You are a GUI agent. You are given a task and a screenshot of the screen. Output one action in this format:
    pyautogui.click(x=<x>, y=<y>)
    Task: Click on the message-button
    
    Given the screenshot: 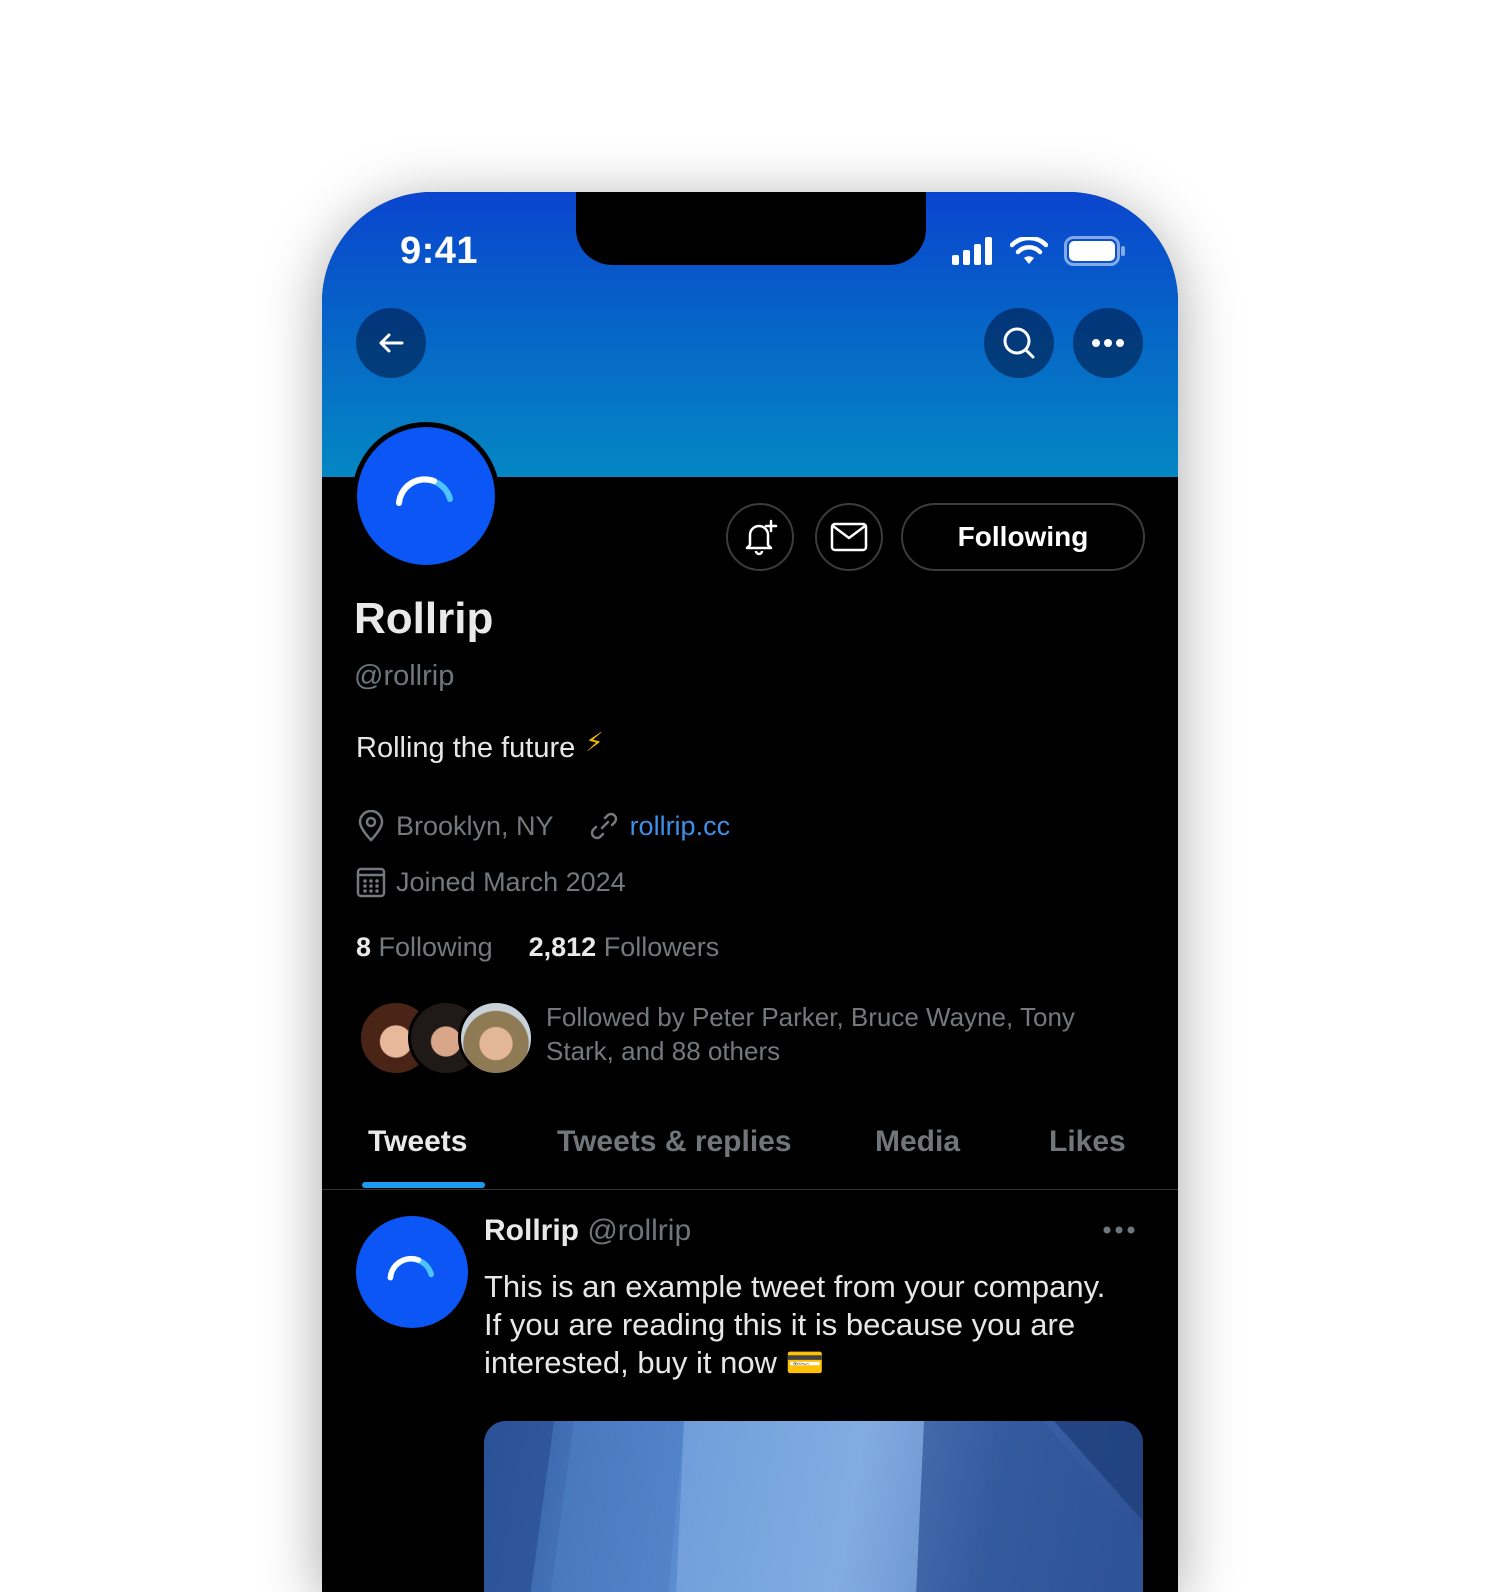 What is the action you would take?
    pyautogui.click(x=849, y=537)
    